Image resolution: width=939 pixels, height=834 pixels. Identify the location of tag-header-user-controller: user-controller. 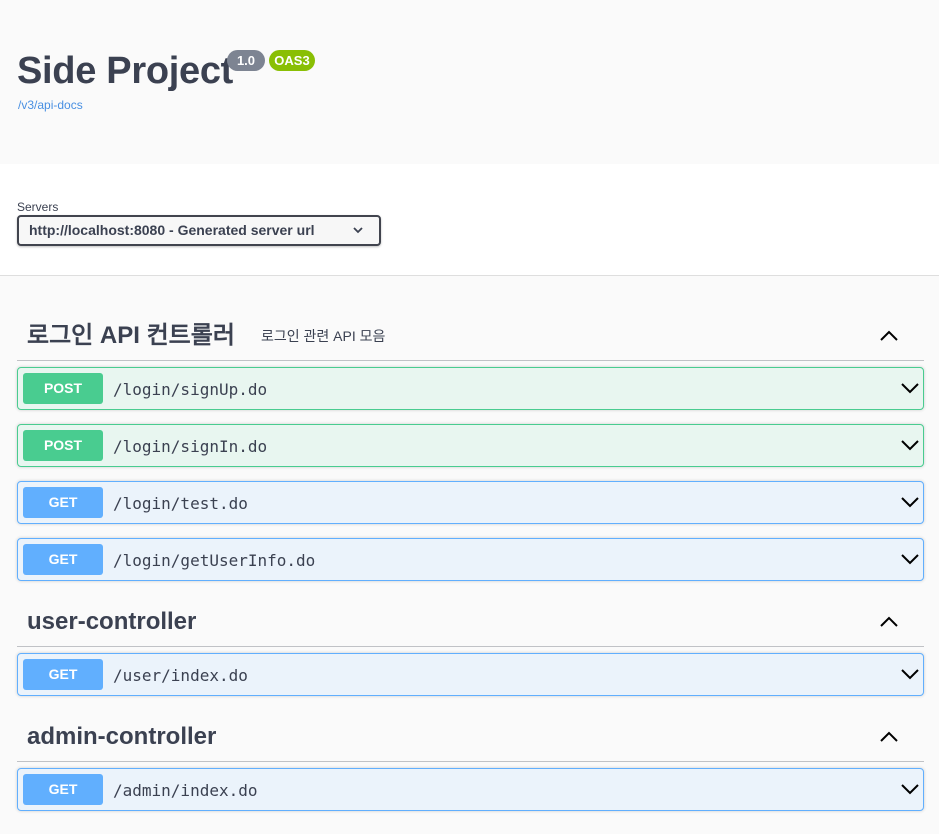
(470, 622).